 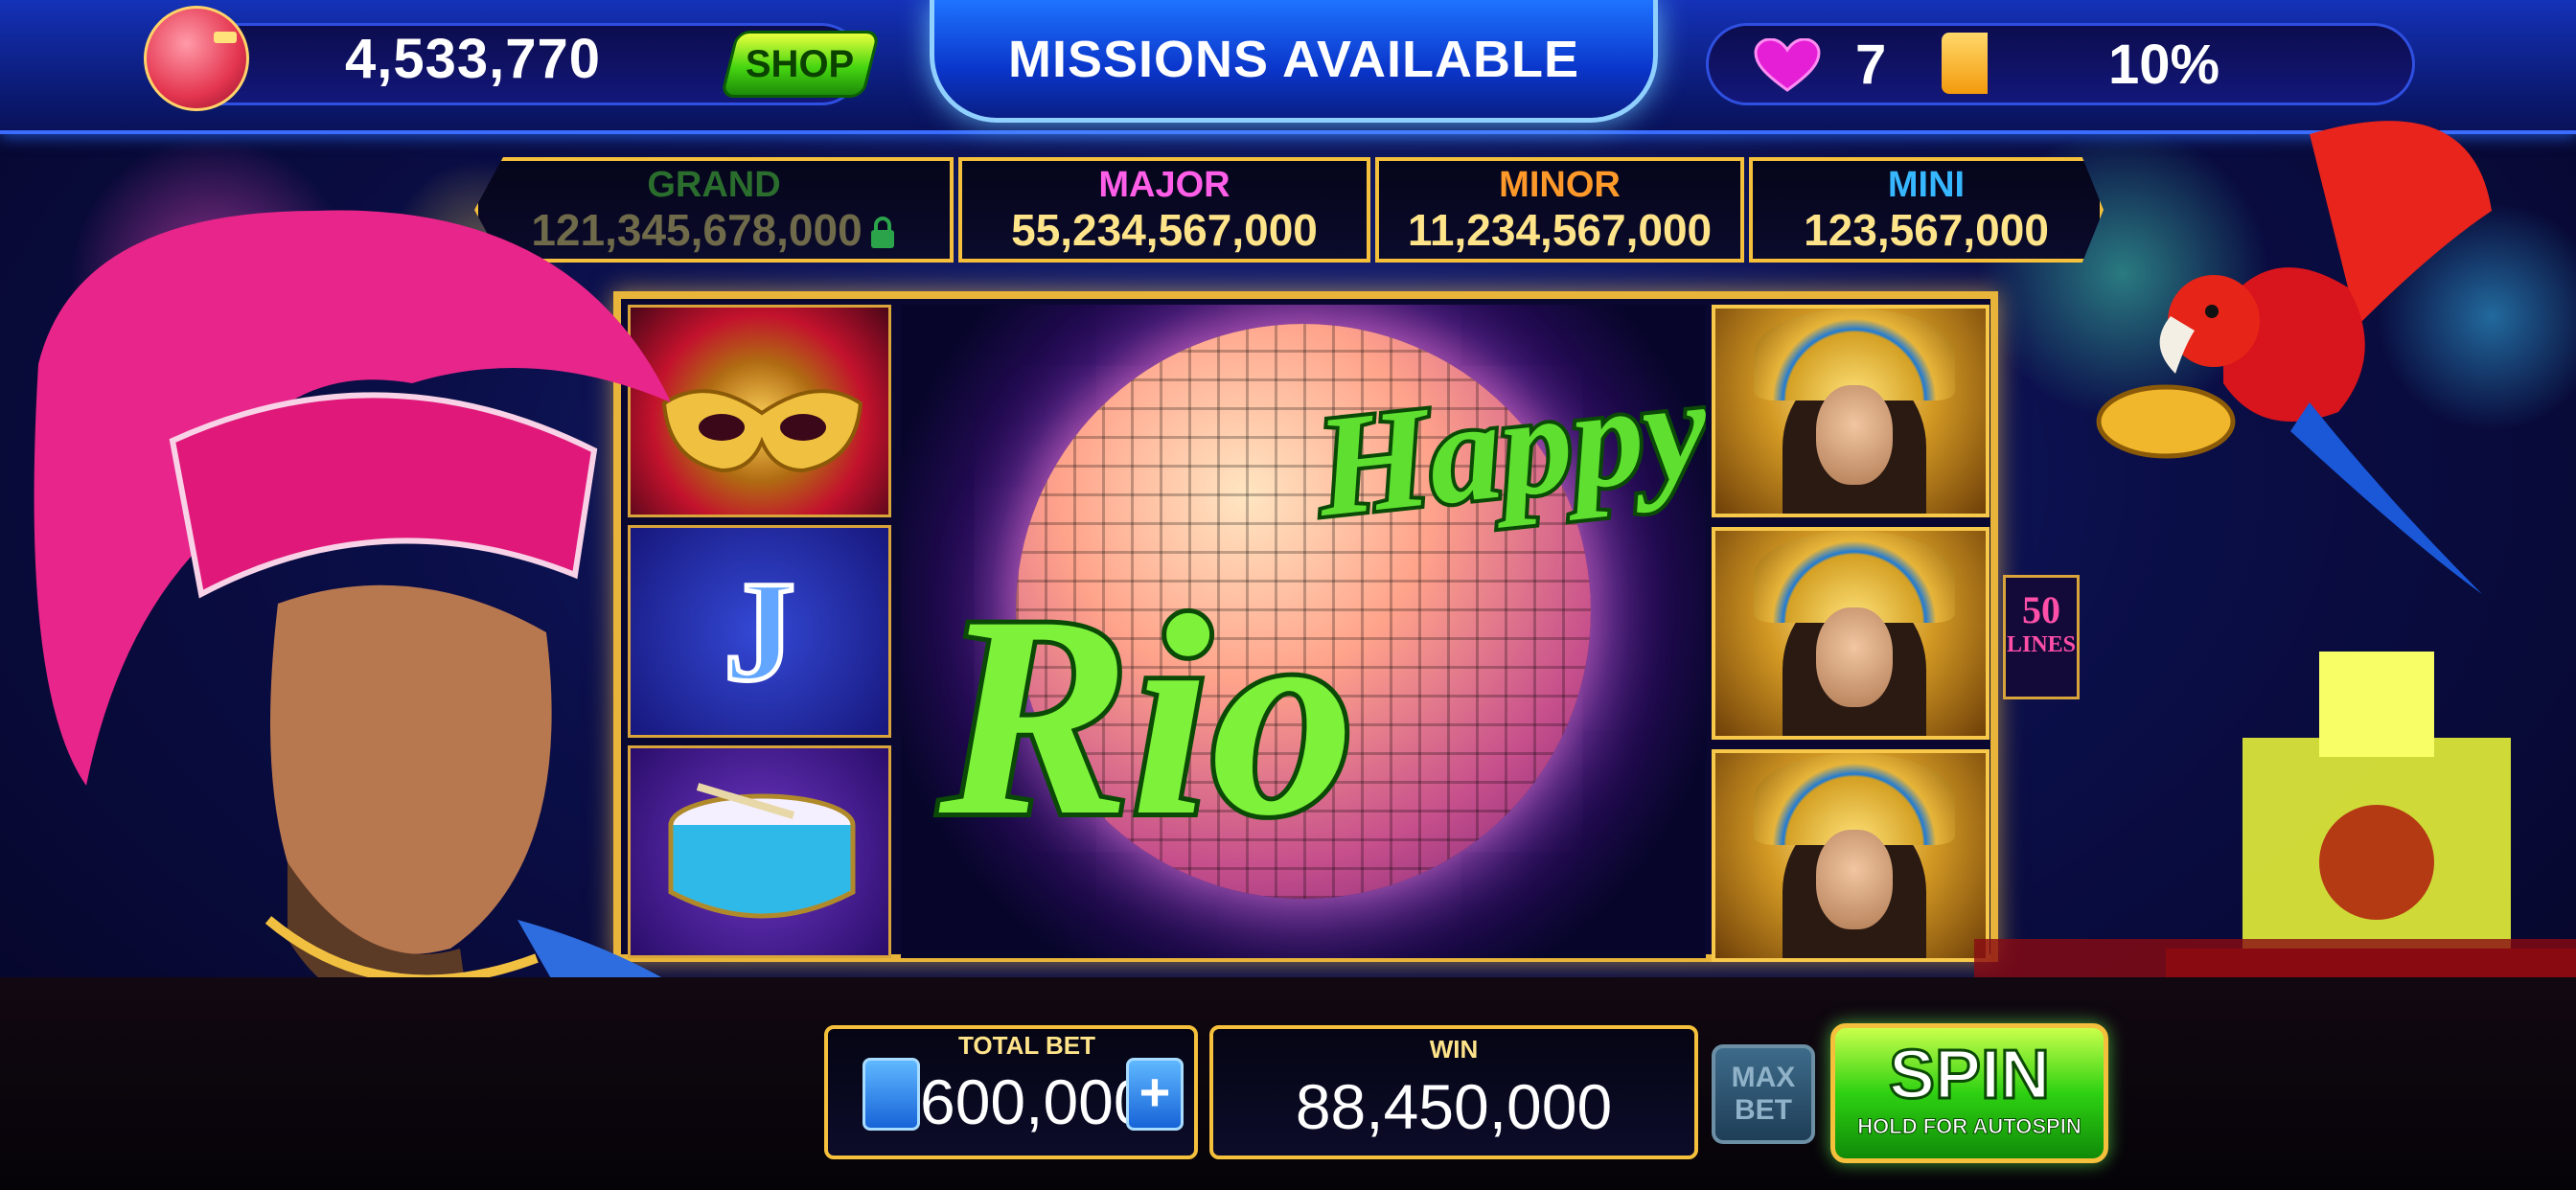 What do you see at coordinates (1965, 64) in the screenshot?
I see `level-progress-fill` at bounding box center [1965, 64].